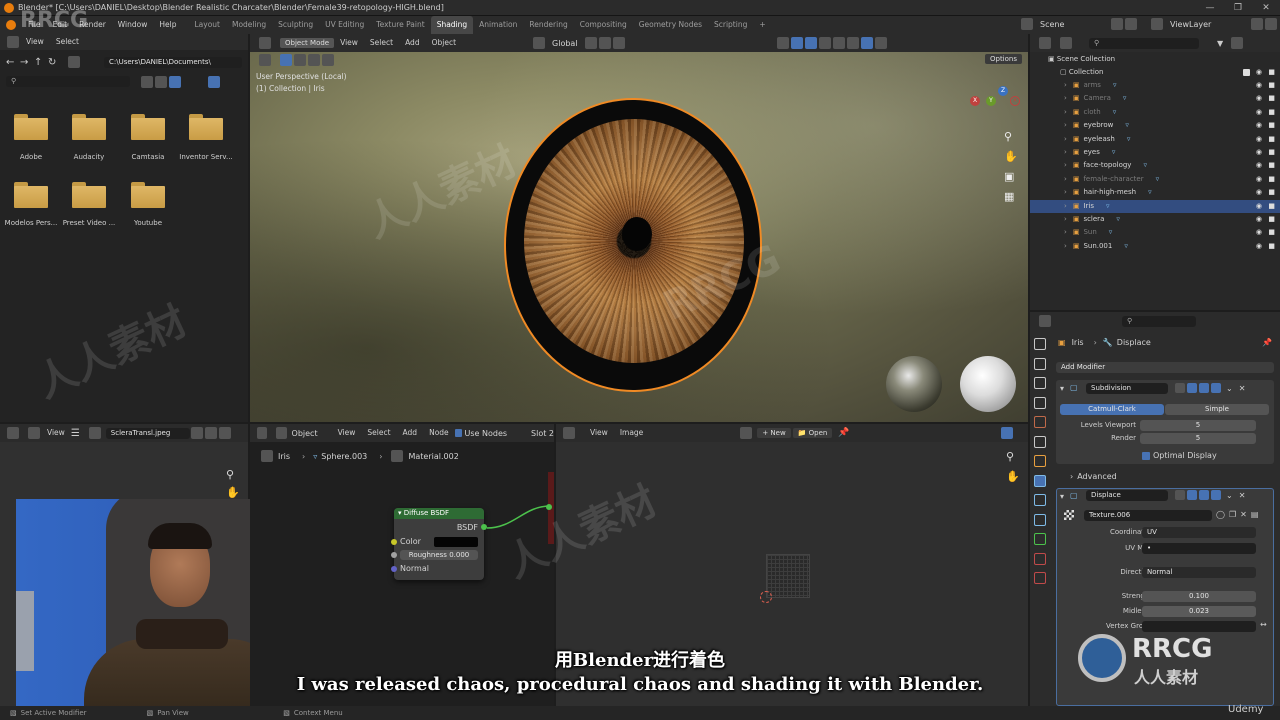  I want to click on tab-uv-editing: UV Editing, so click(344, 25).